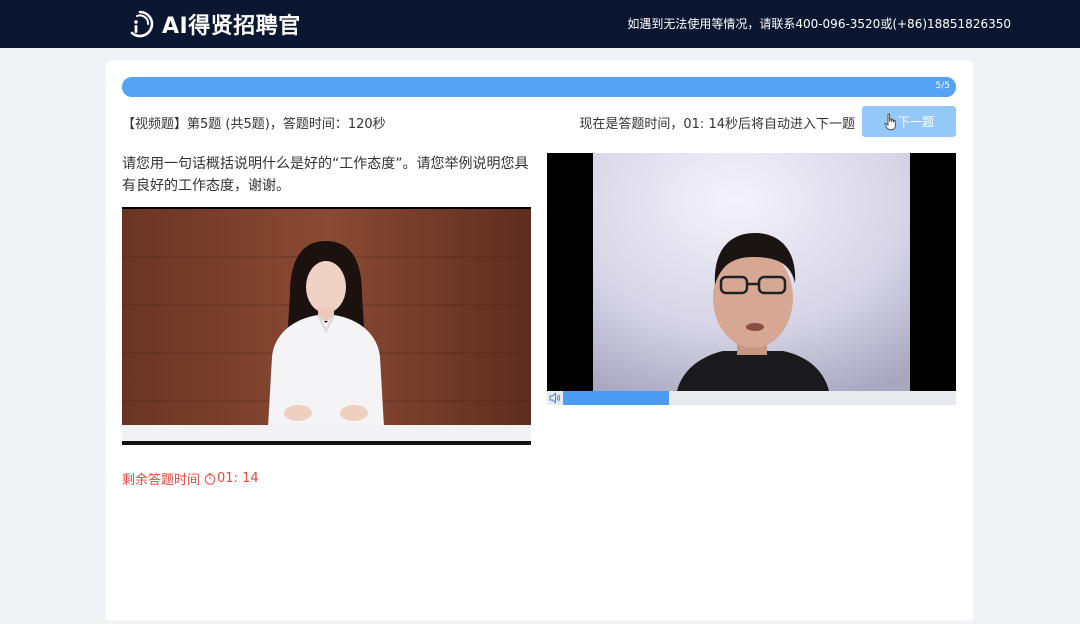 This screenshot has width=1080, height=624. I want to click on brand-logo: AI得贤招聘官, so click(213, 24).